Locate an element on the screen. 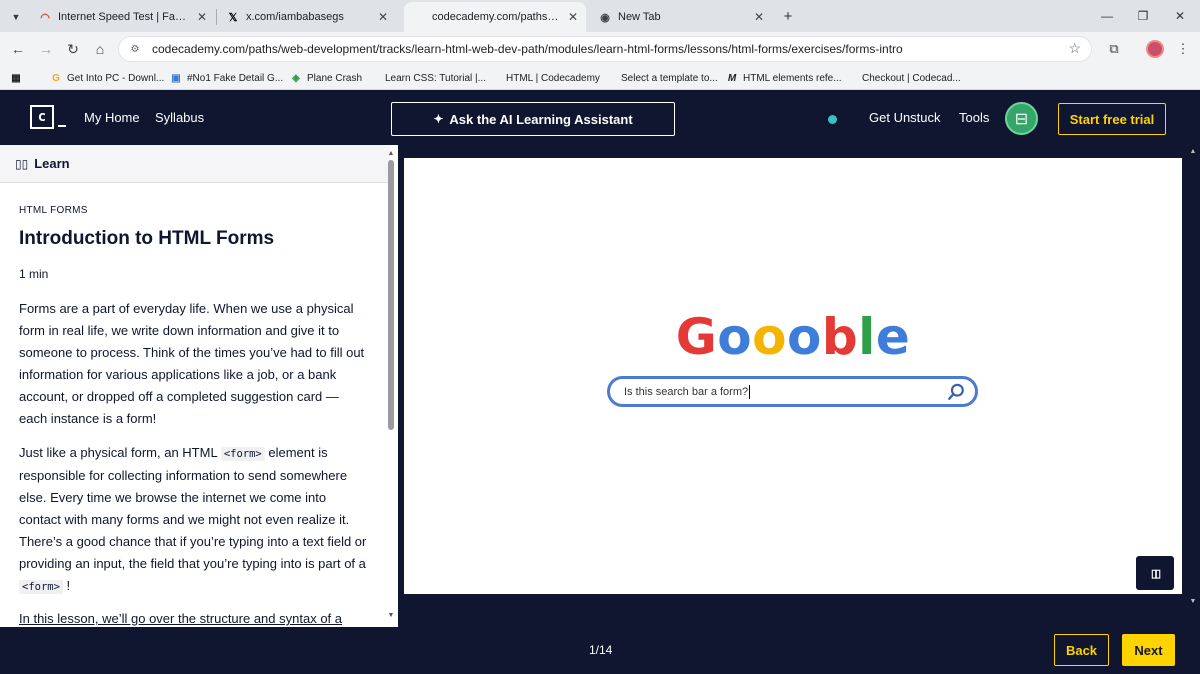 This screenshot has height=674, width=1200. status-dot is located at coordinates (832, 119).